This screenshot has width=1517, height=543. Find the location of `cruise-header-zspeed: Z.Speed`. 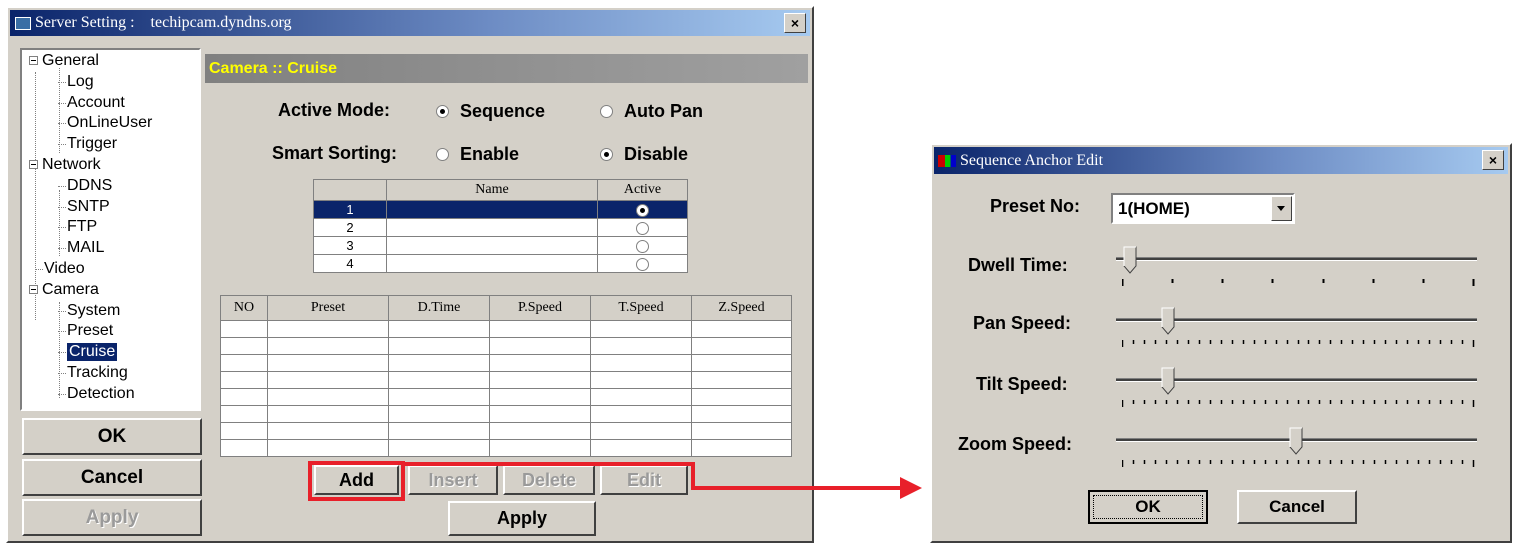

cruise-header-zspeed: Z.Speed is located at coordinates (741, 308).